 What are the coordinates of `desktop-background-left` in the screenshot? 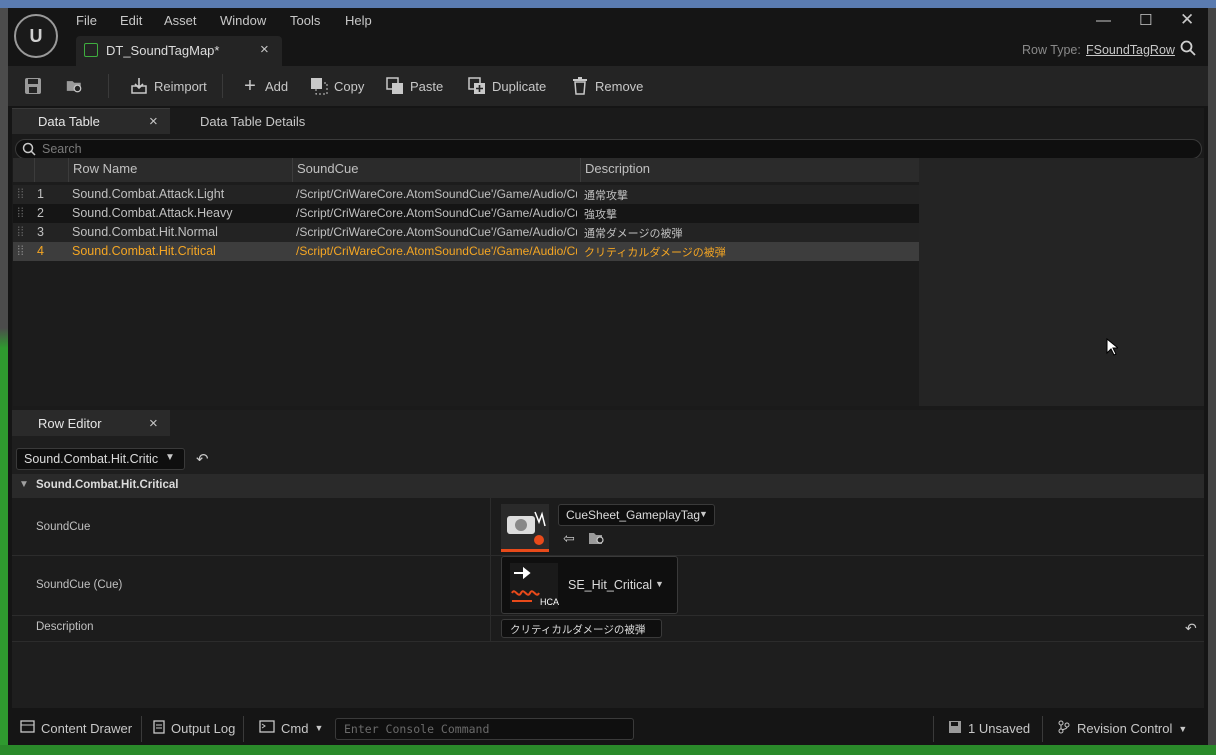 It's located at (4, 381).